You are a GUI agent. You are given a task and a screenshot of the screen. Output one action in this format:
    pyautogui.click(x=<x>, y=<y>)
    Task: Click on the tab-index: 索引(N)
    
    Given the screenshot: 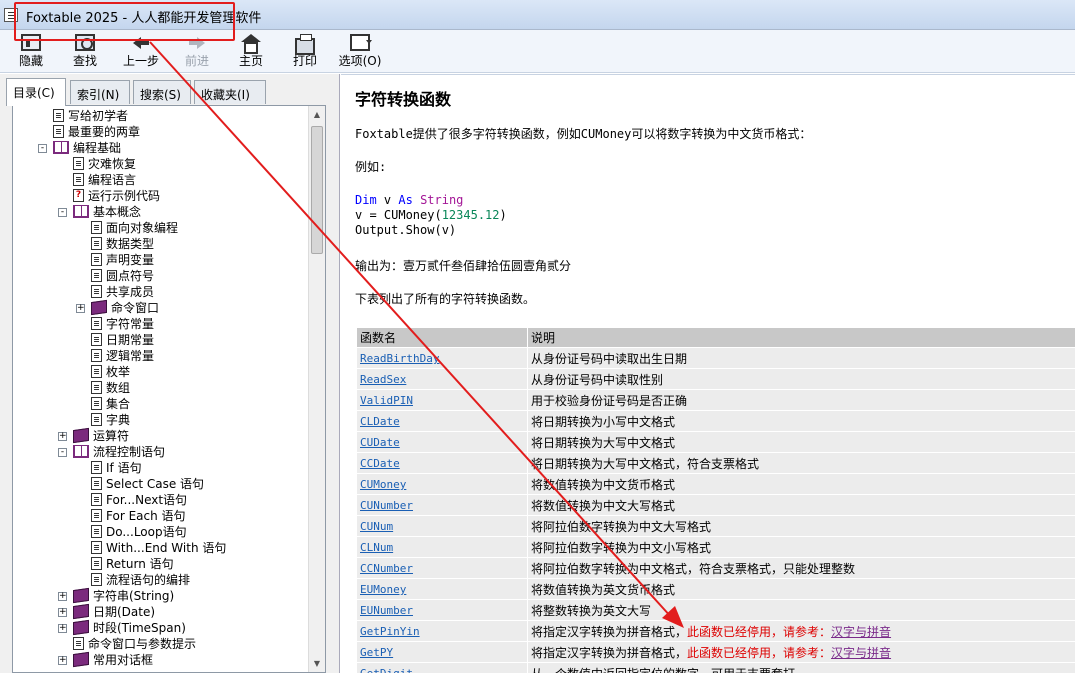 What is the action you would take?
    pyautogui.click(x=100, y=92)
    